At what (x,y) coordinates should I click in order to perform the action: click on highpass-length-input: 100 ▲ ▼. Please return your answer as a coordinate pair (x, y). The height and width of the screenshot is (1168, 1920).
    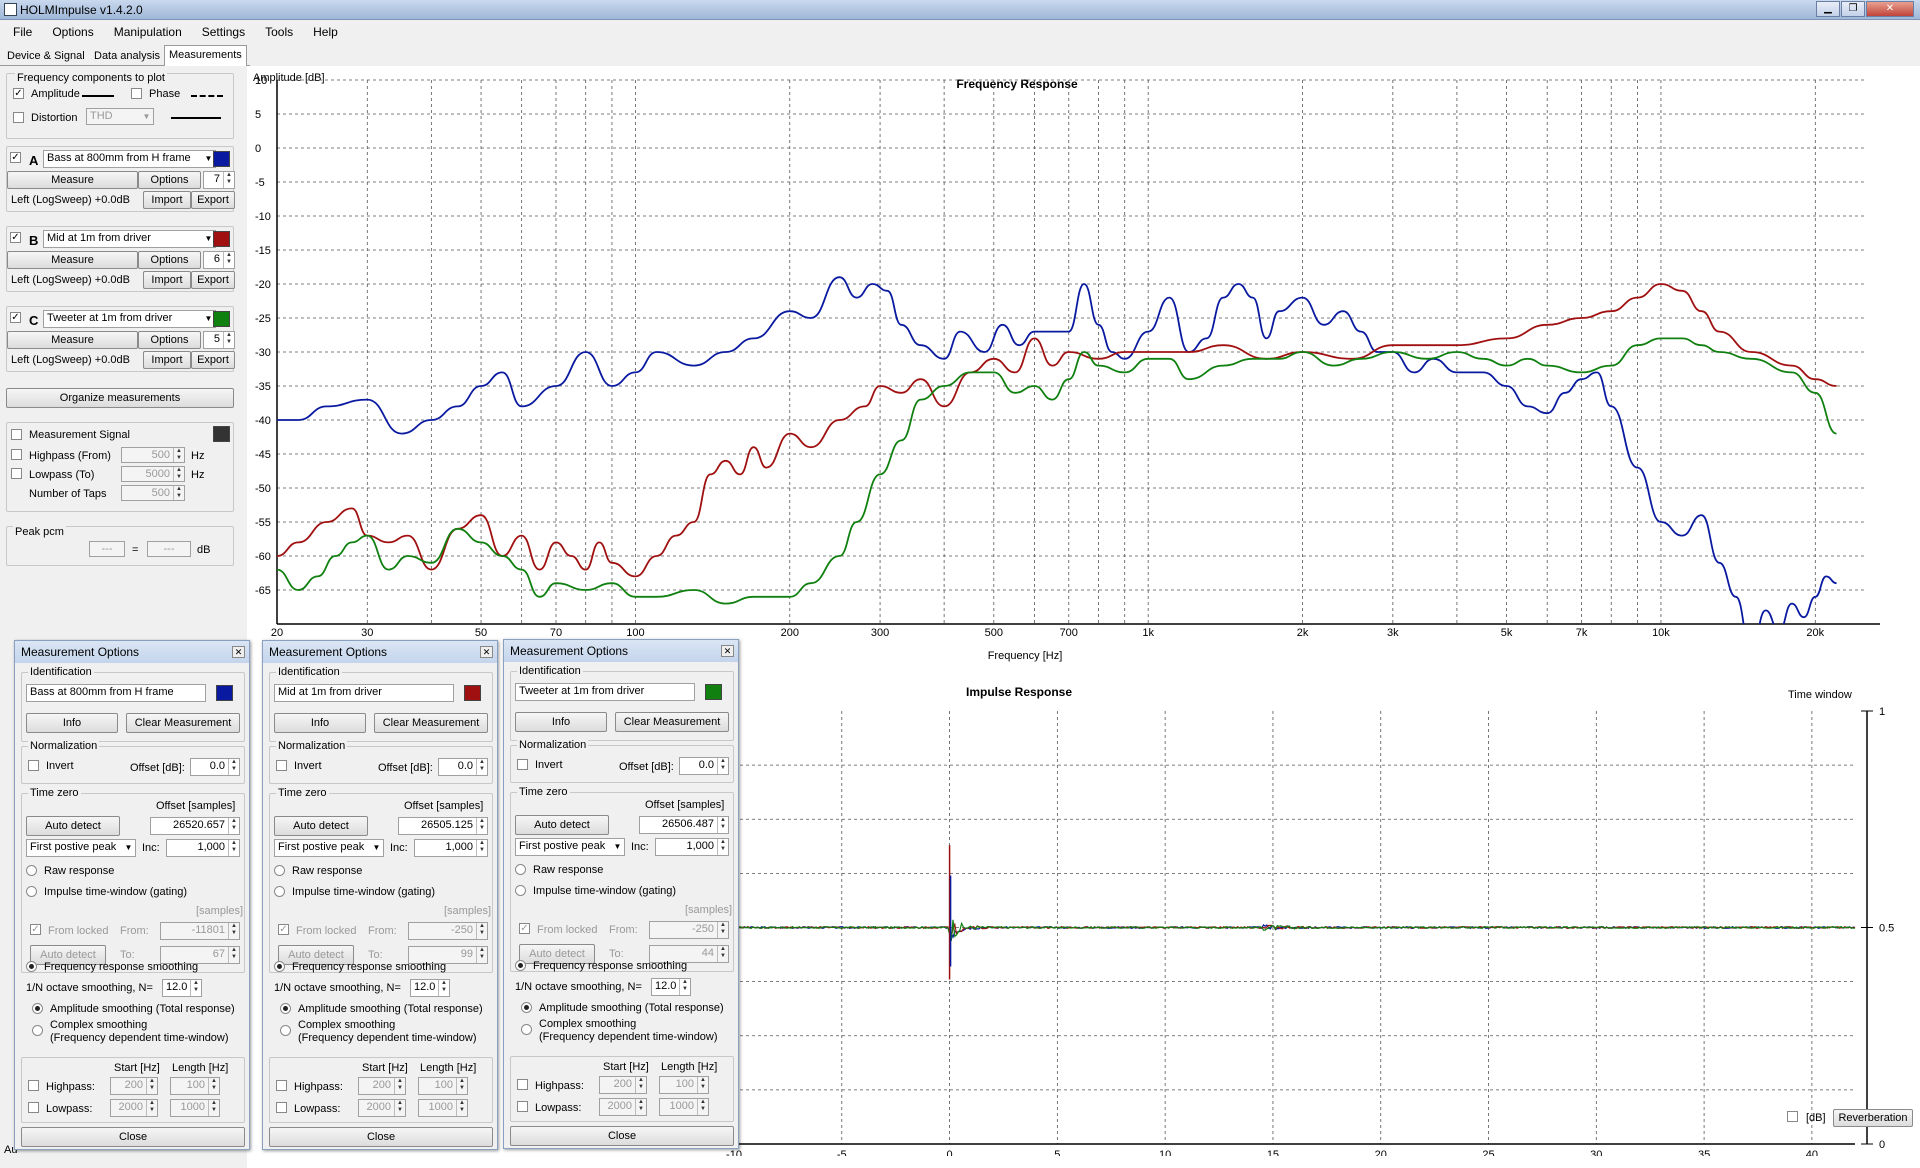
    Looking at the image, I should click on (195, 1086).